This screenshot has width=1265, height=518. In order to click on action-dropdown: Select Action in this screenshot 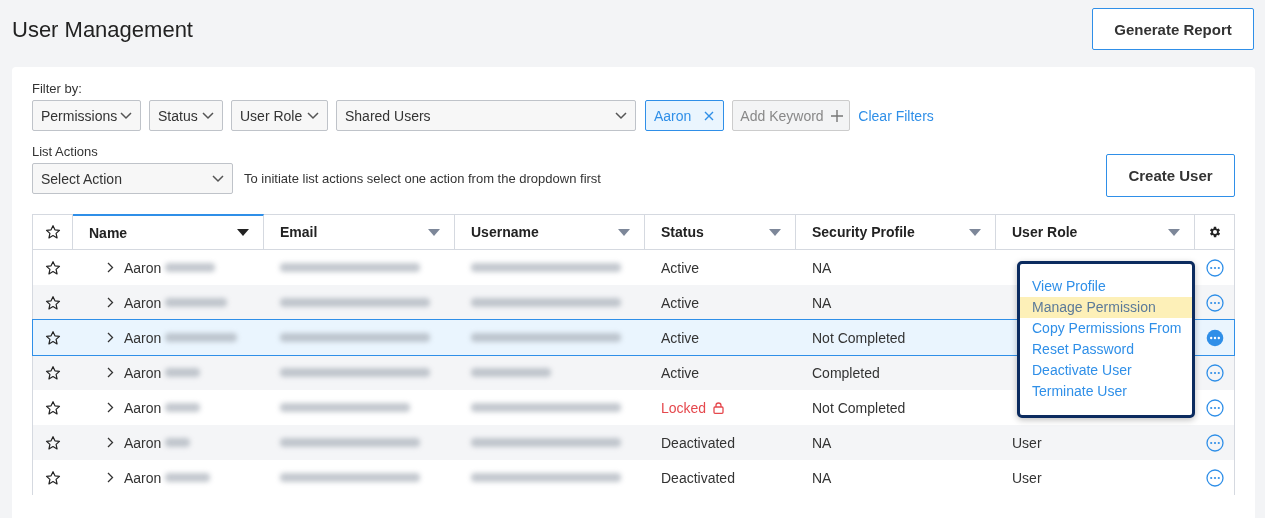, I will do `click(132, 178)`.